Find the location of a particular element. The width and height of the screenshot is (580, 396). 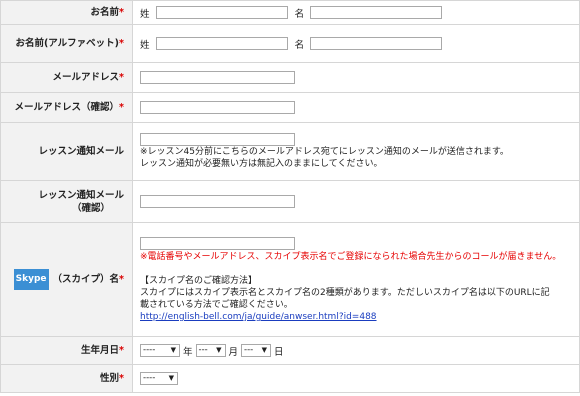

field-cell-email is located at coordinates (356, 77).